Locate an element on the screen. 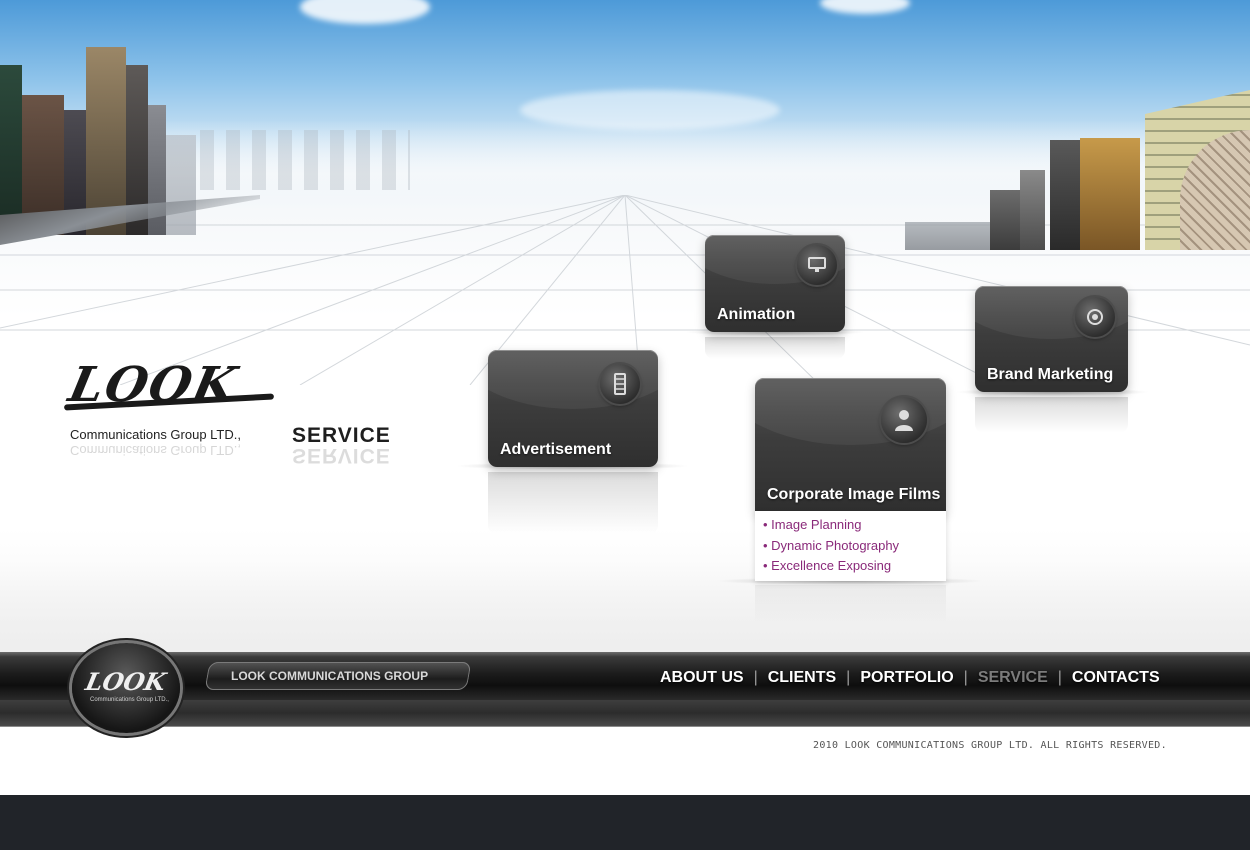 Image resolution: width=1250 pixels, height=850 pixels. service-tile-advertisement: Advertisement is located at coordinates (573, 408).